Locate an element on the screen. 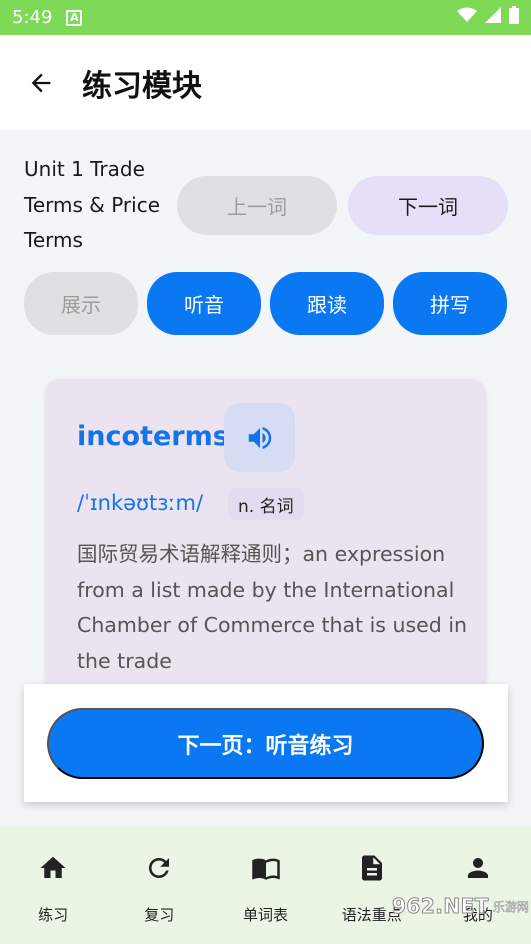 The width and height of the screenshot is (531, 944). notification-a-icon: A is located at coordinates (74, 17).